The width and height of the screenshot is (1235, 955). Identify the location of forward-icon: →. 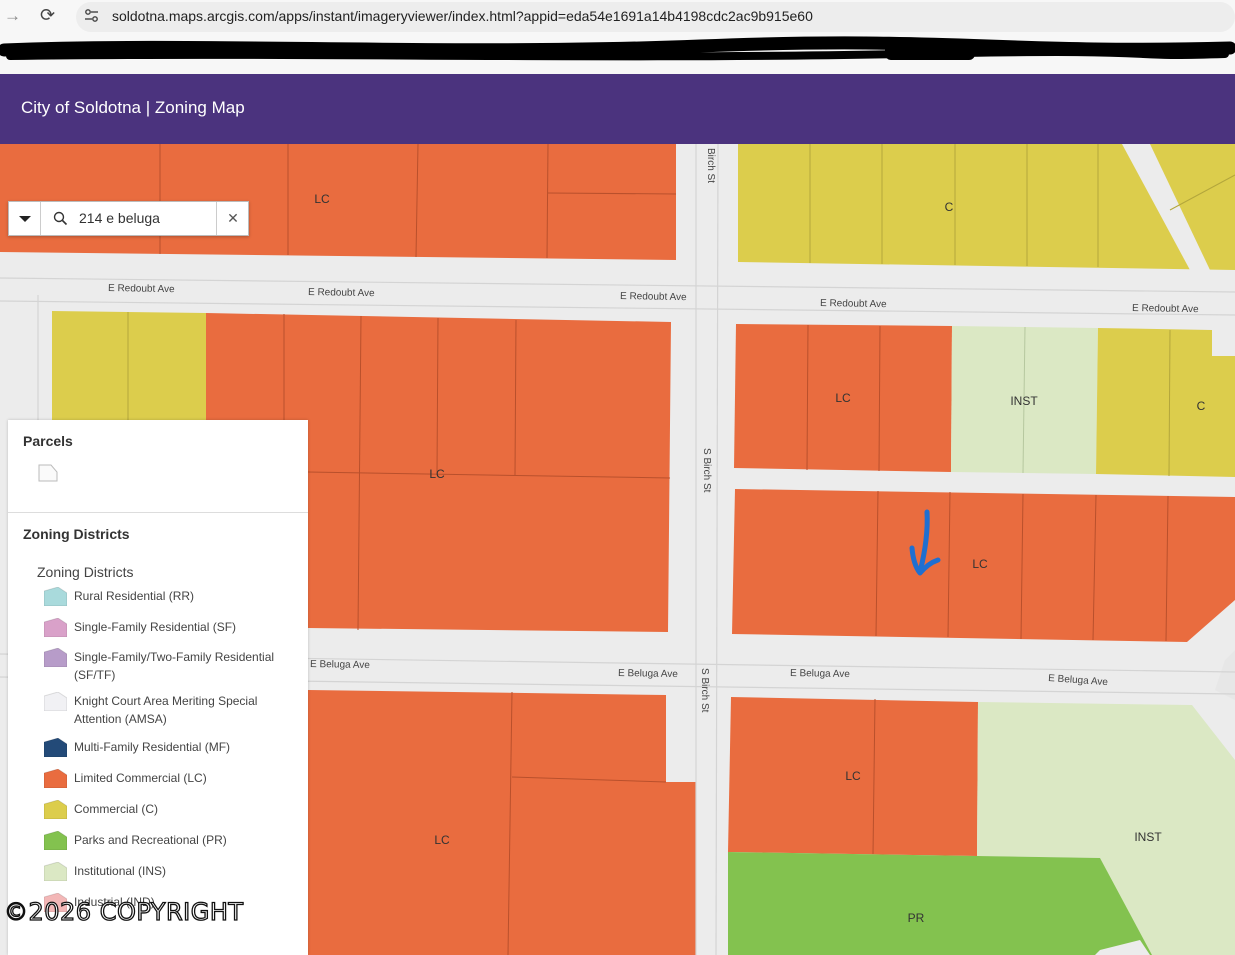
(12, 16).